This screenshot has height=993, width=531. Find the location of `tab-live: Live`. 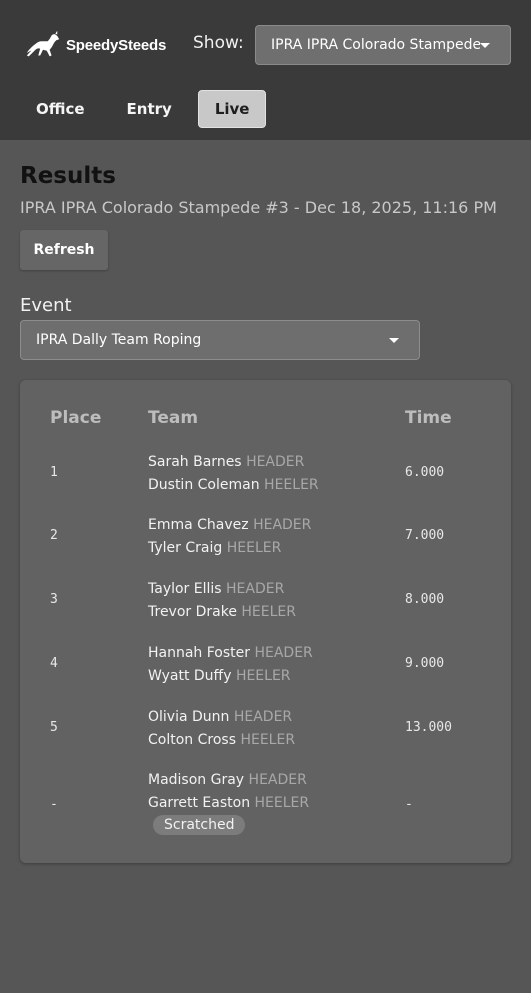

tab-live: Live is located at coordinates (232, 109).